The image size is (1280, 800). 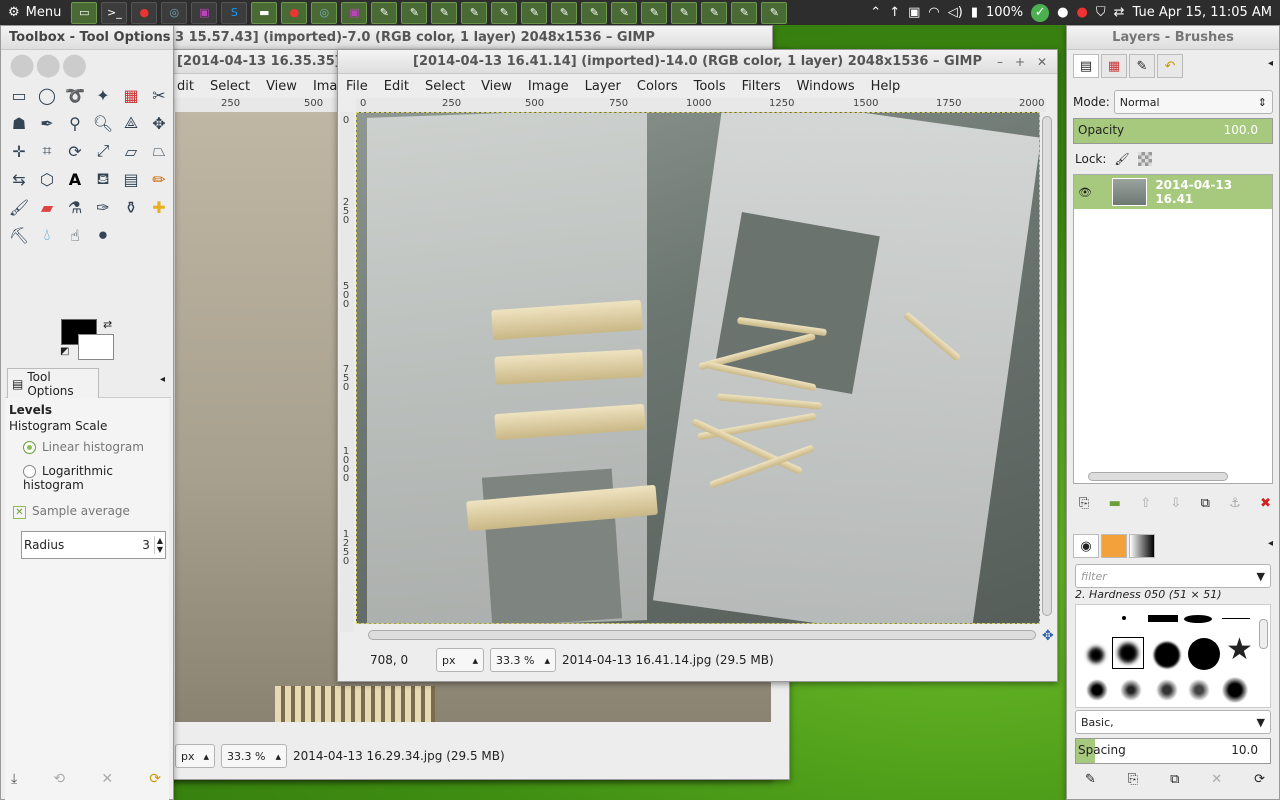 What do you see at coordinates (1270, 543) in the screenshot?
I see `configure-tab-icon: ◂` at bounding box center [1270, 543].